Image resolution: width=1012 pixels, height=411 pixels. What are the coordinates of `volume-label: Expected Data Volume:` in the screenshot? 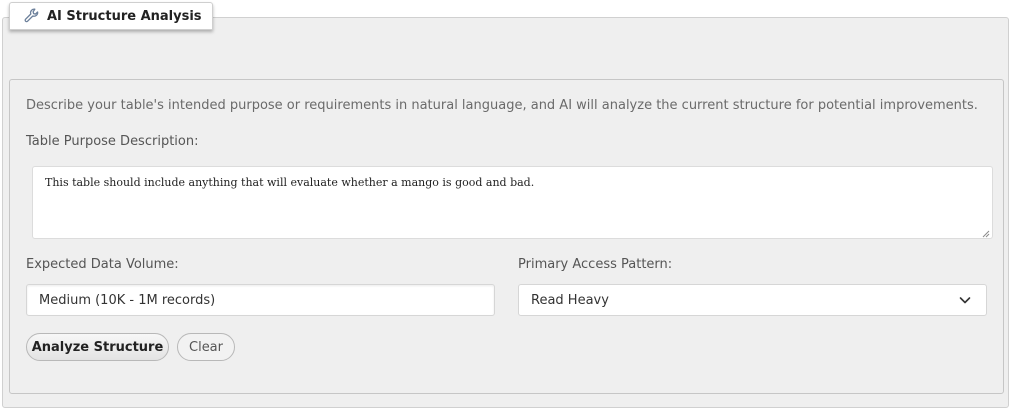 It's located at (102, 264).